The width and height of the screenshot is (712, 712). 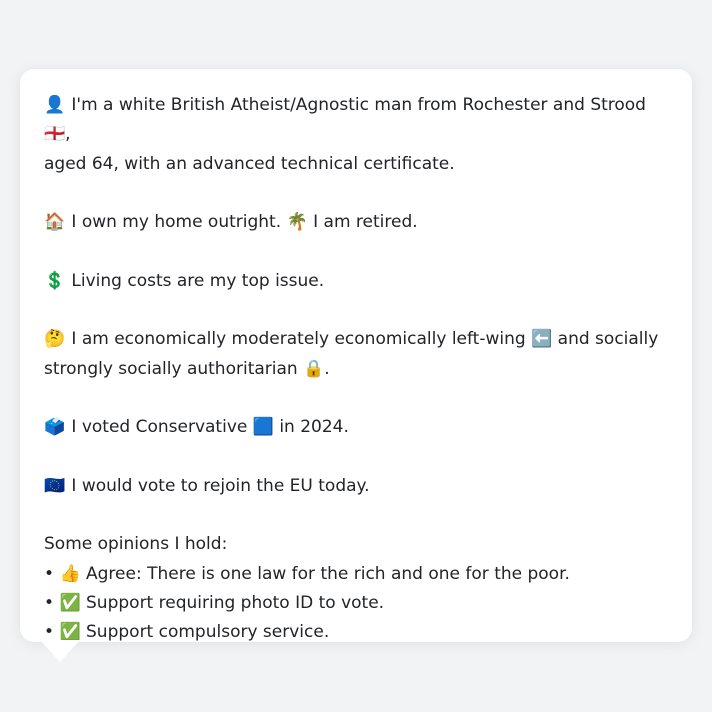 What do you see at coordinates (314, 427) in the screenshot?
I see `vote-text-b: in 2024.` at bounding box center [314, 427].